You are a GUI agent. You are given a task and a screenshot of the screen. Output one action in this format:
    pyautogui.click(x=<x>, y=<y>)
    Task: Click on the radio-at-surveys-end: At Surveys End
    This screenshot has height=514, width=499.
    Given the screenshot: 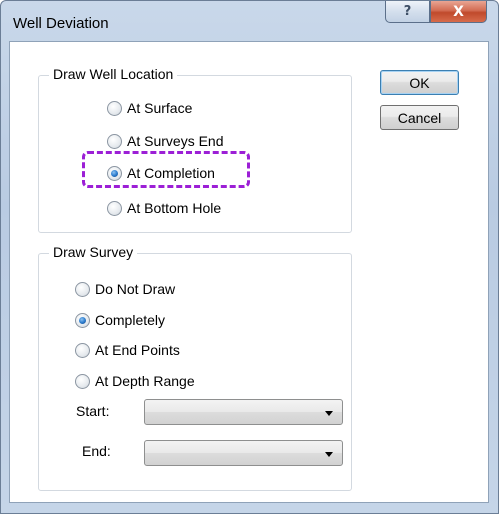 What is the action you would take?
    pyautogui.click(x=165, y=141)
    